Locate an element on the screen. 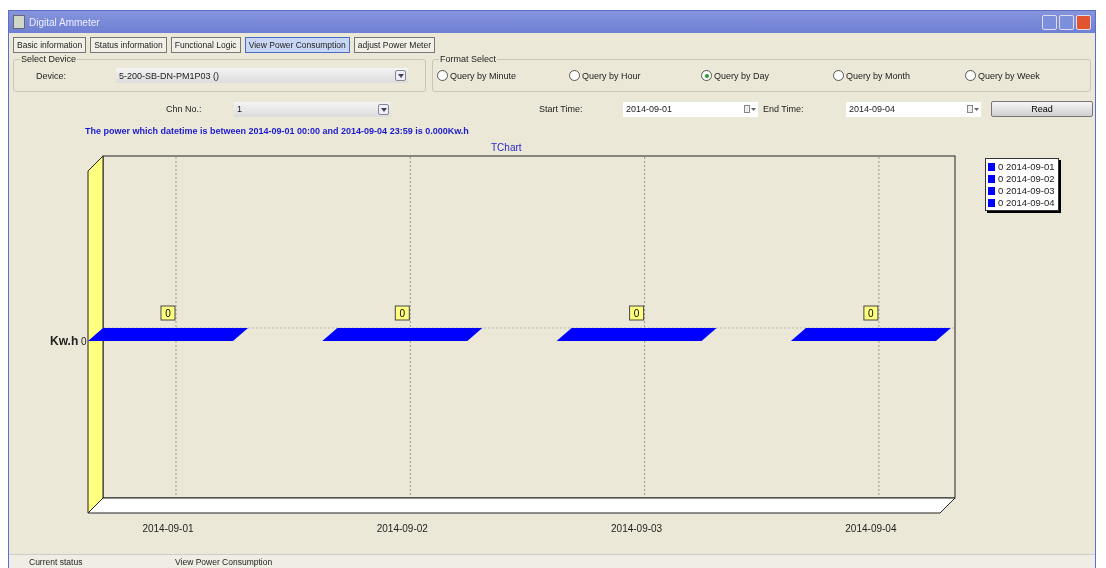 This screenshot has height=568, width=1106. group-title: Select Device is located at coordinates (49, 59).